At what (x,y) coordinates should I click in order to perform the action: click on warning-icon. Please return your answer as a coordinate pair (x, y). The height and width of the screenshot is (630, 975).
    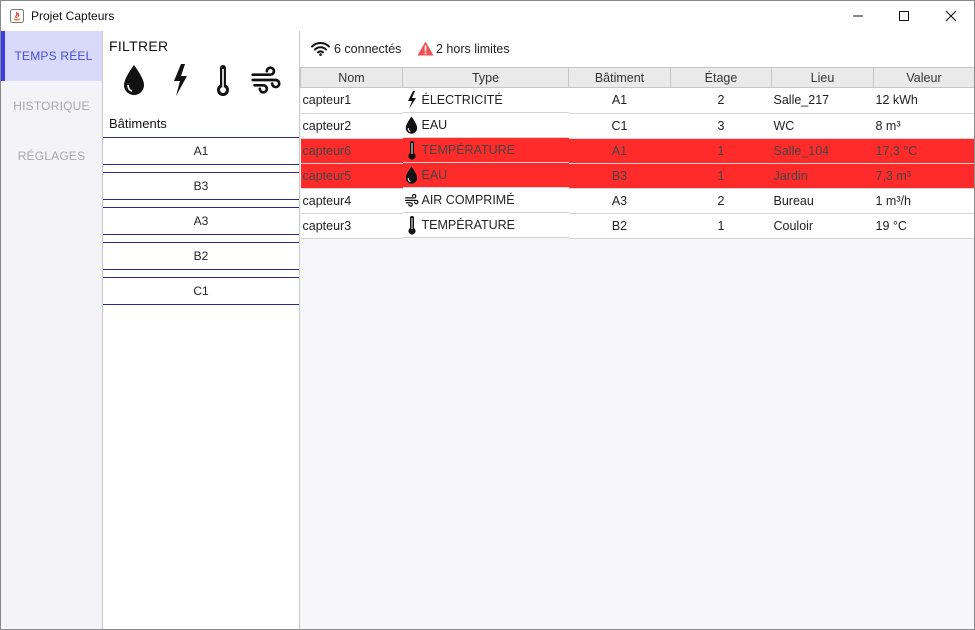
    Looking at the image, I should click on (425, 48).